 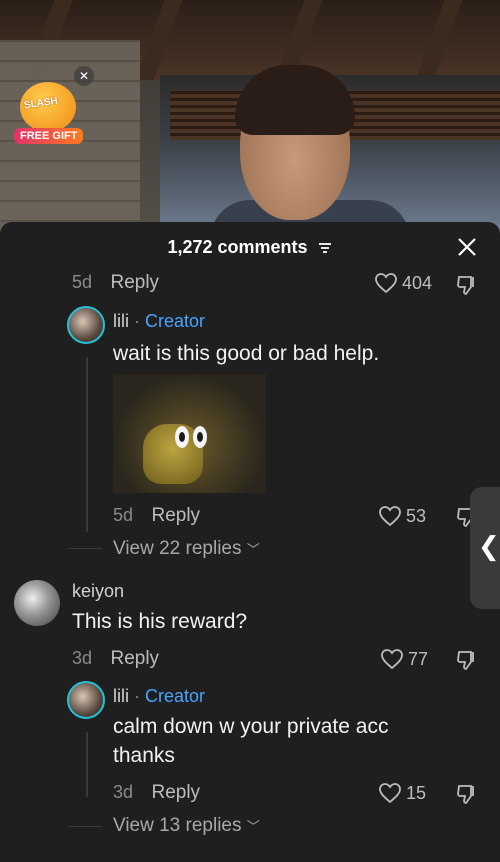 What do you see at coordinates (82, 282) in the screenshot?
I see `comment-age: 5d` at bounding box center [82, 282].